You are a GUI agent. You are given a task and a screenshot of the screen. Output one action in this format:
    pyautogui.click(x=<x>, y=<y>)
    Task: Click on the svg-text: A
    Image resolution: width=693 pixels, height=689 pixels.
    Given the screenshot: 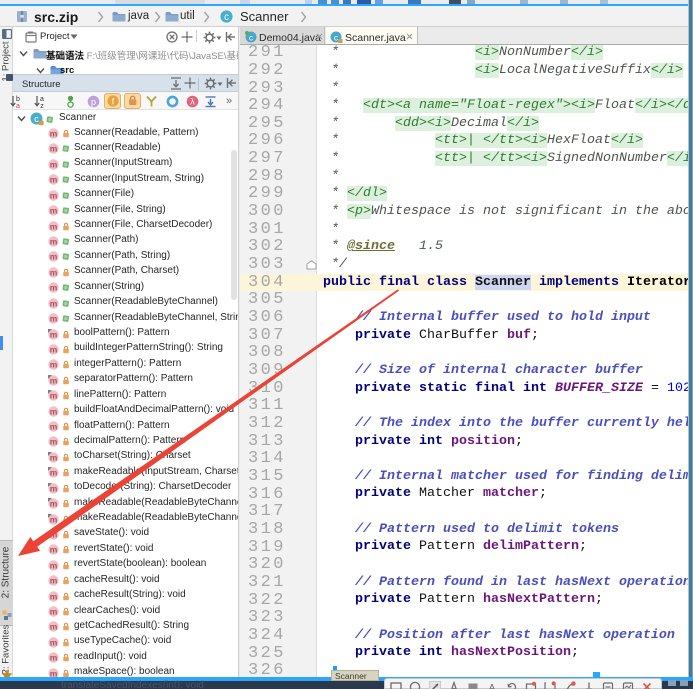 What is the action you would take?
    pyautogui.click(x=492, y=686)
    